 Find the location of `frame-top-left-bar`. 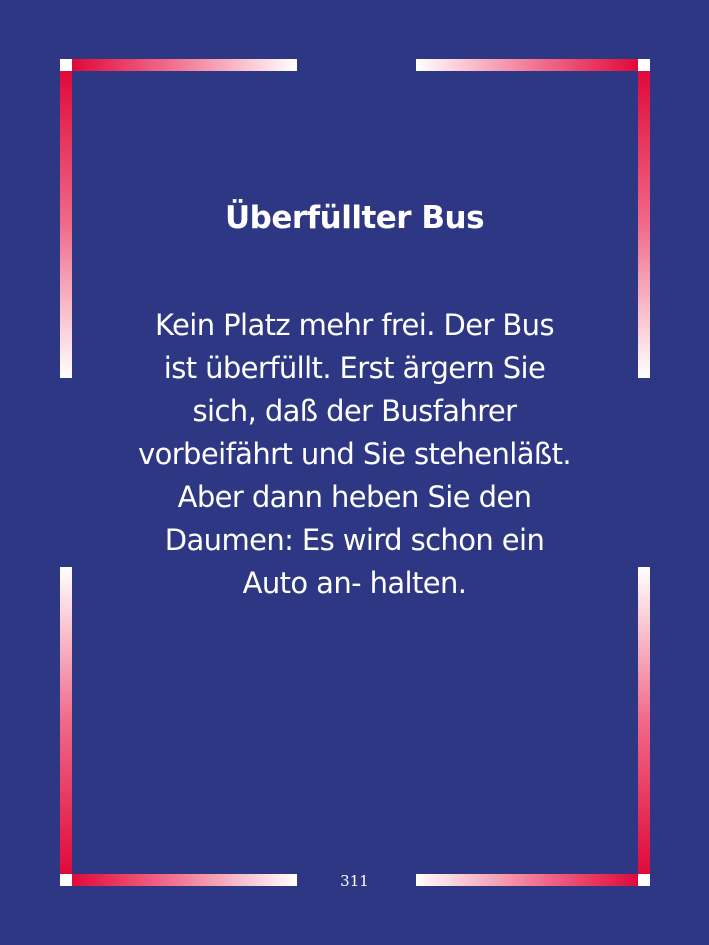

frame-top-left-bar is located at coordinates (178, 65).